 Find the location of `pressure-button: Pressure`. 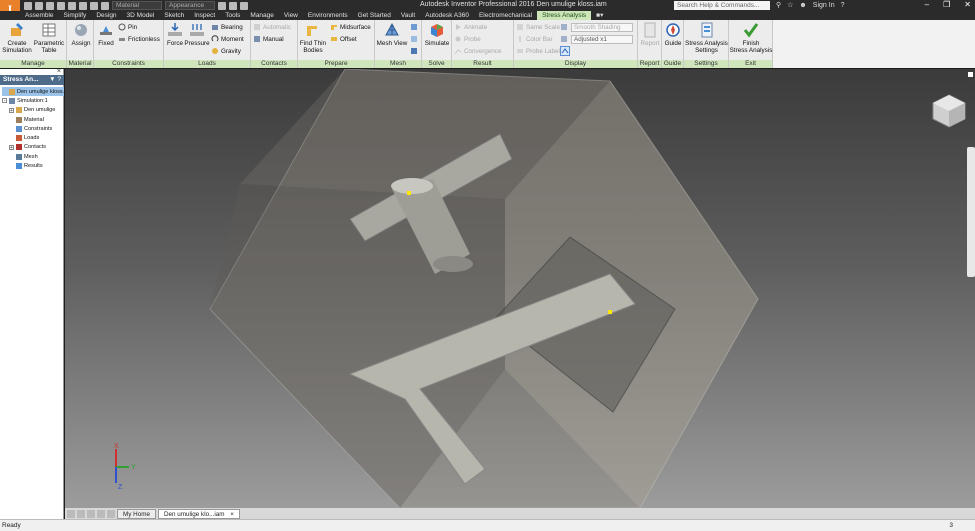

pressure-button: Pressure is located at coordinates (197, 34).